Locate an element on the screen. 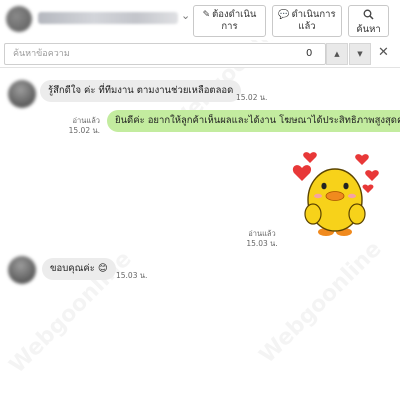 The image size is (400, 400). contact-name-blurred is located at coordinates (108, 18).